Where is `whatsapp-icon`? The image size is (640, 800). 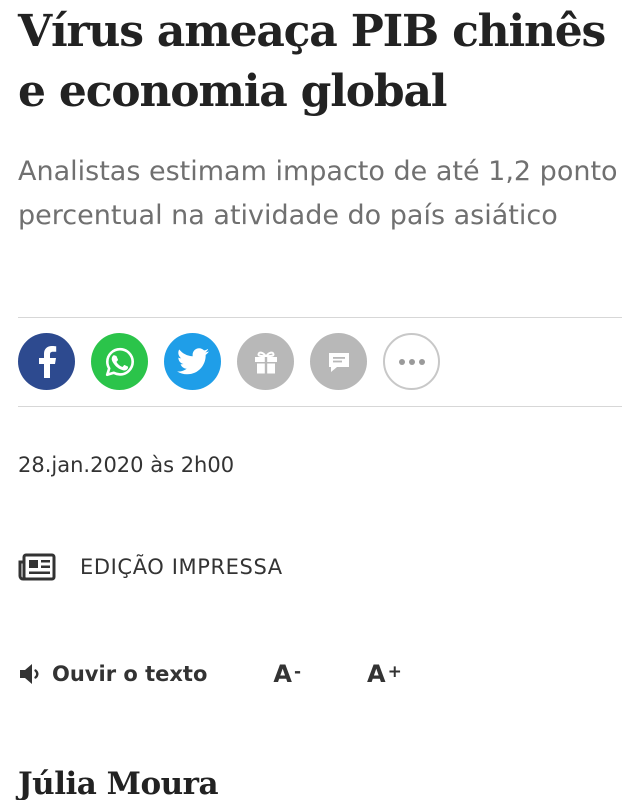
whatsapp-icon is located at coordinates (119, 361).